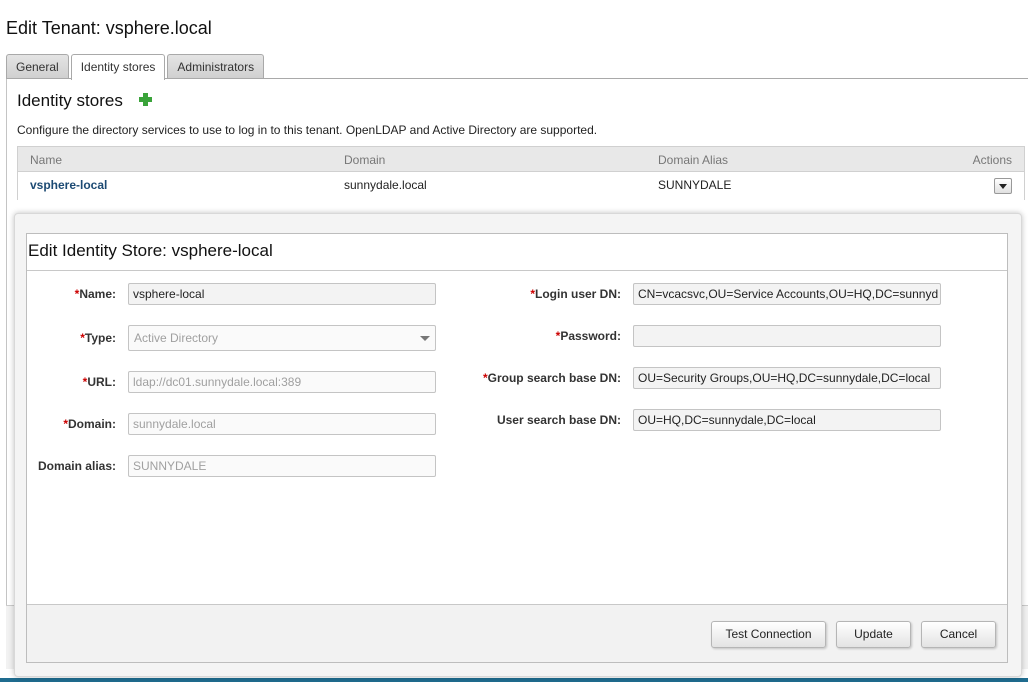  I want to click on page-title: Edit Tenant: vsphere.local, so click(109, 28).